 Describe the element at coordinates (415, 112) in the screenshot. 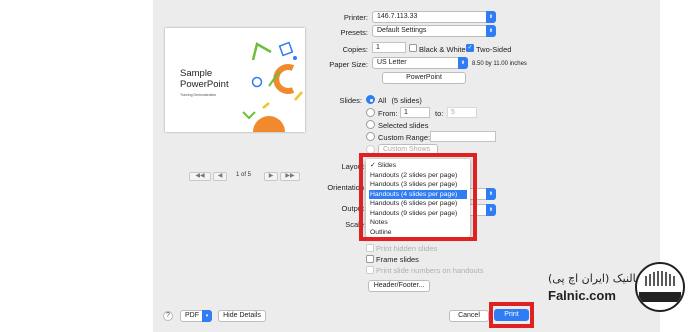

I see `slides-from-field: 1` at that location.